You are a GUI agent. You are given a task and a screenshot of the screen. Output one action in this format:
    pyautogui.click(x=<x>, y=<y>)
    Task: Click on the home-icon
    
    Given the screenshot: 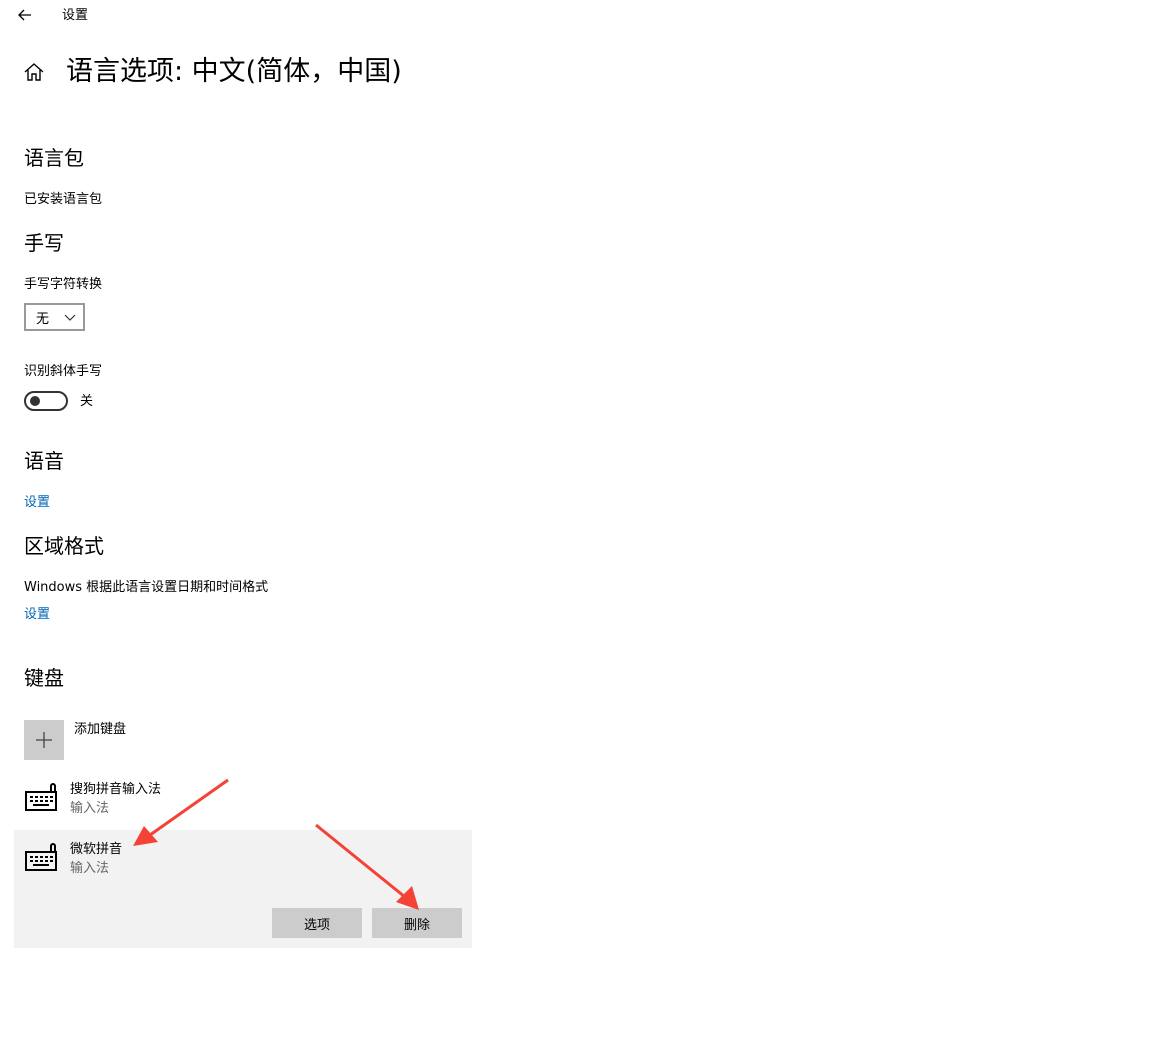 What is the action you would take?
    pyautogui.click(x=34, y=72)
    